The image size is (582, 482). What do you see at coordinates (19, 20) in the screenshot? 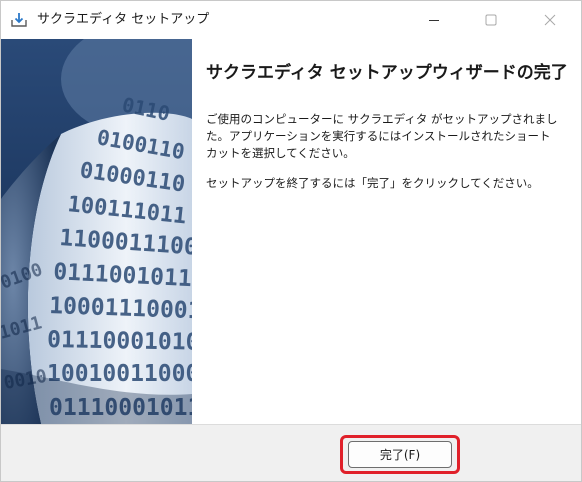
I see `installer-icon` at bounding box center [19, 20].